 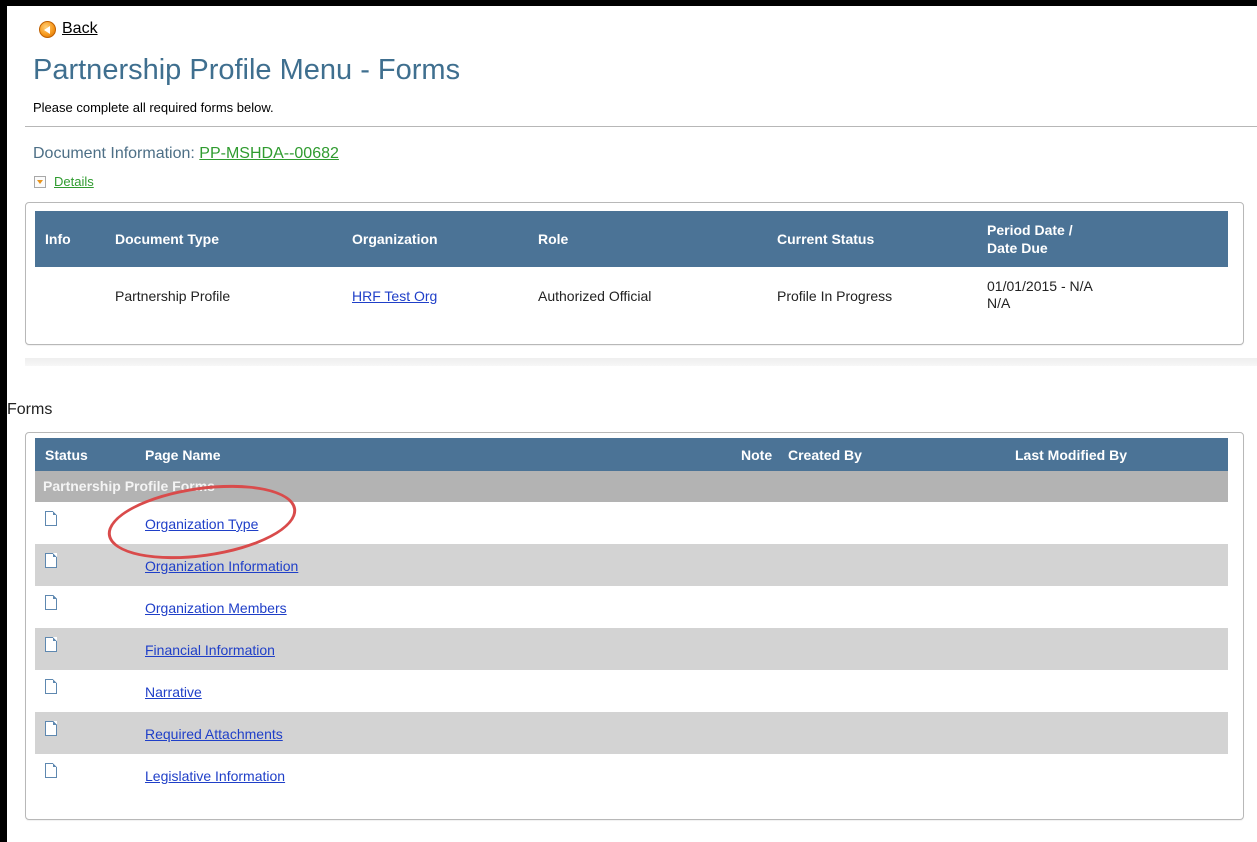 I want to click on form-link-required-attachments: Required Attachments, so click(x=214, y=734).